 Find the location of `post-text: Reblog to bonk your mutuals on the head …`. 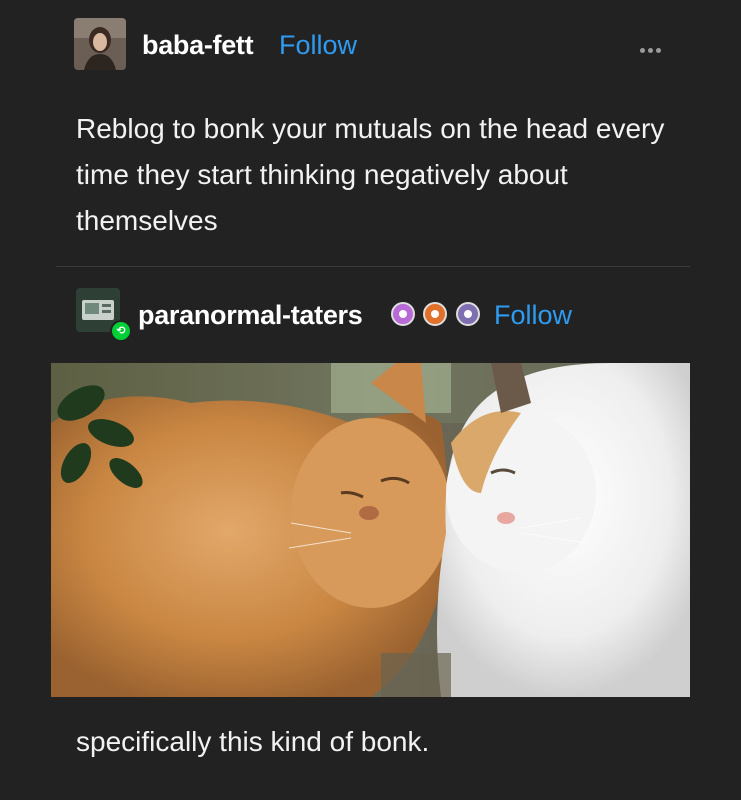

post-text: Reblog to bonk your mutuals on the head … is located at coordinates (370, 174).